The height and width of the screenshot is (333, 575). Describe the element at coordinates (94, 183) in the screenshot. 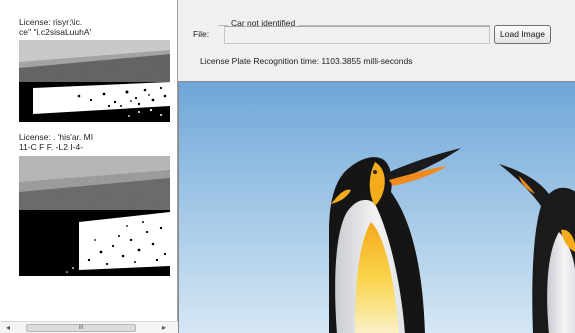

I see `plate-2-grayscale-image` at that location.